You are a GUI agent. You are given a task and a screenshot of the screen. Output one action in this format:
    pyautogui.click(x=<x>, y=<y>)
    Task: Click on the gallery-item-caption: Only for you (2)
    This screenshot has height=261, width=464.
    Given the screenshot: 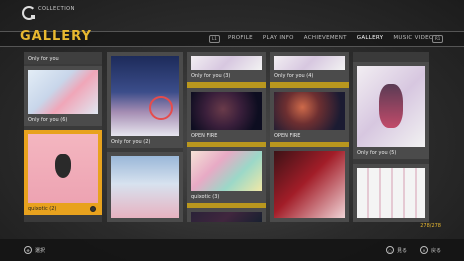 What is the action you would take?
    pyautogui.click(x=131, y=142)
    